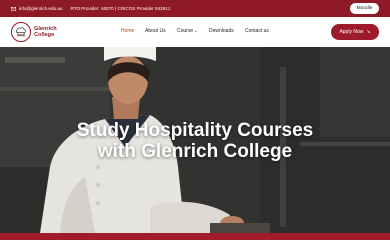 This screenshot has width=390, height=240. What do you see at coordinates (257, 31) in the screenshot?
I see `nav-item-contact-us: Contact us` at bounding box center [257, 31].